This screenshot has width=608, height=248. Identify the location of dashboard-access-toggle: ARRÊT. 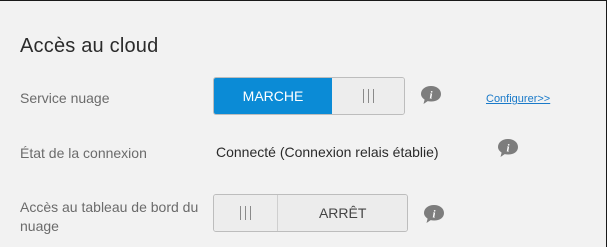
(310, 213).